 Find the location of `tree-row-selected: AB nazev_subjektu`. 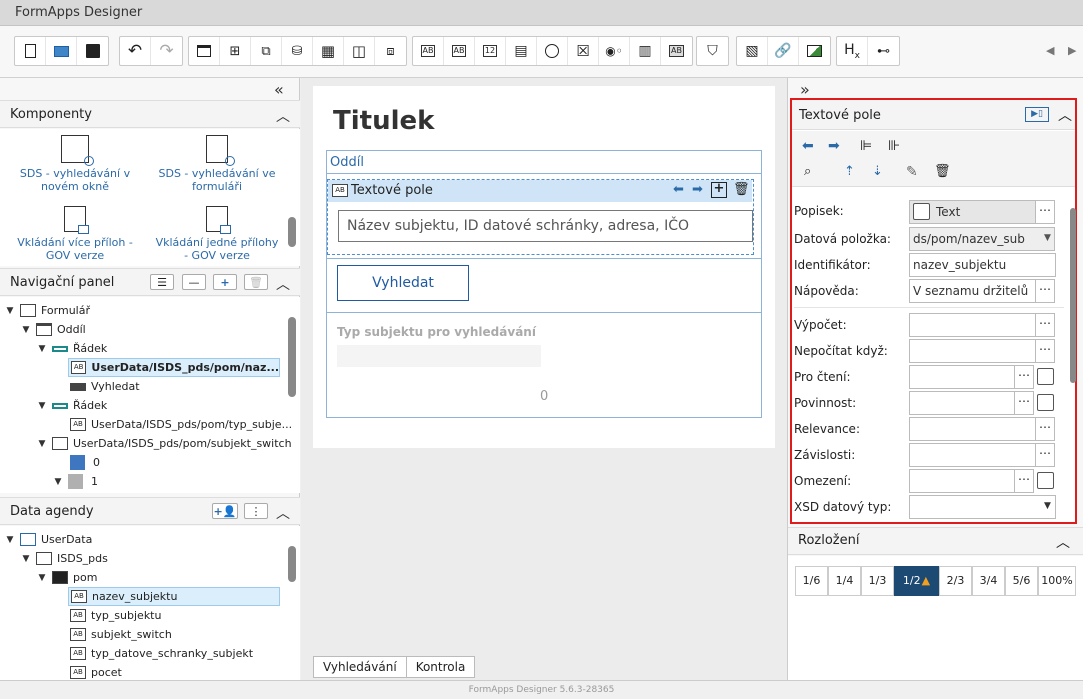

tree-row-selected: AB nazev_subjektu is located at coordinates (174, 596).